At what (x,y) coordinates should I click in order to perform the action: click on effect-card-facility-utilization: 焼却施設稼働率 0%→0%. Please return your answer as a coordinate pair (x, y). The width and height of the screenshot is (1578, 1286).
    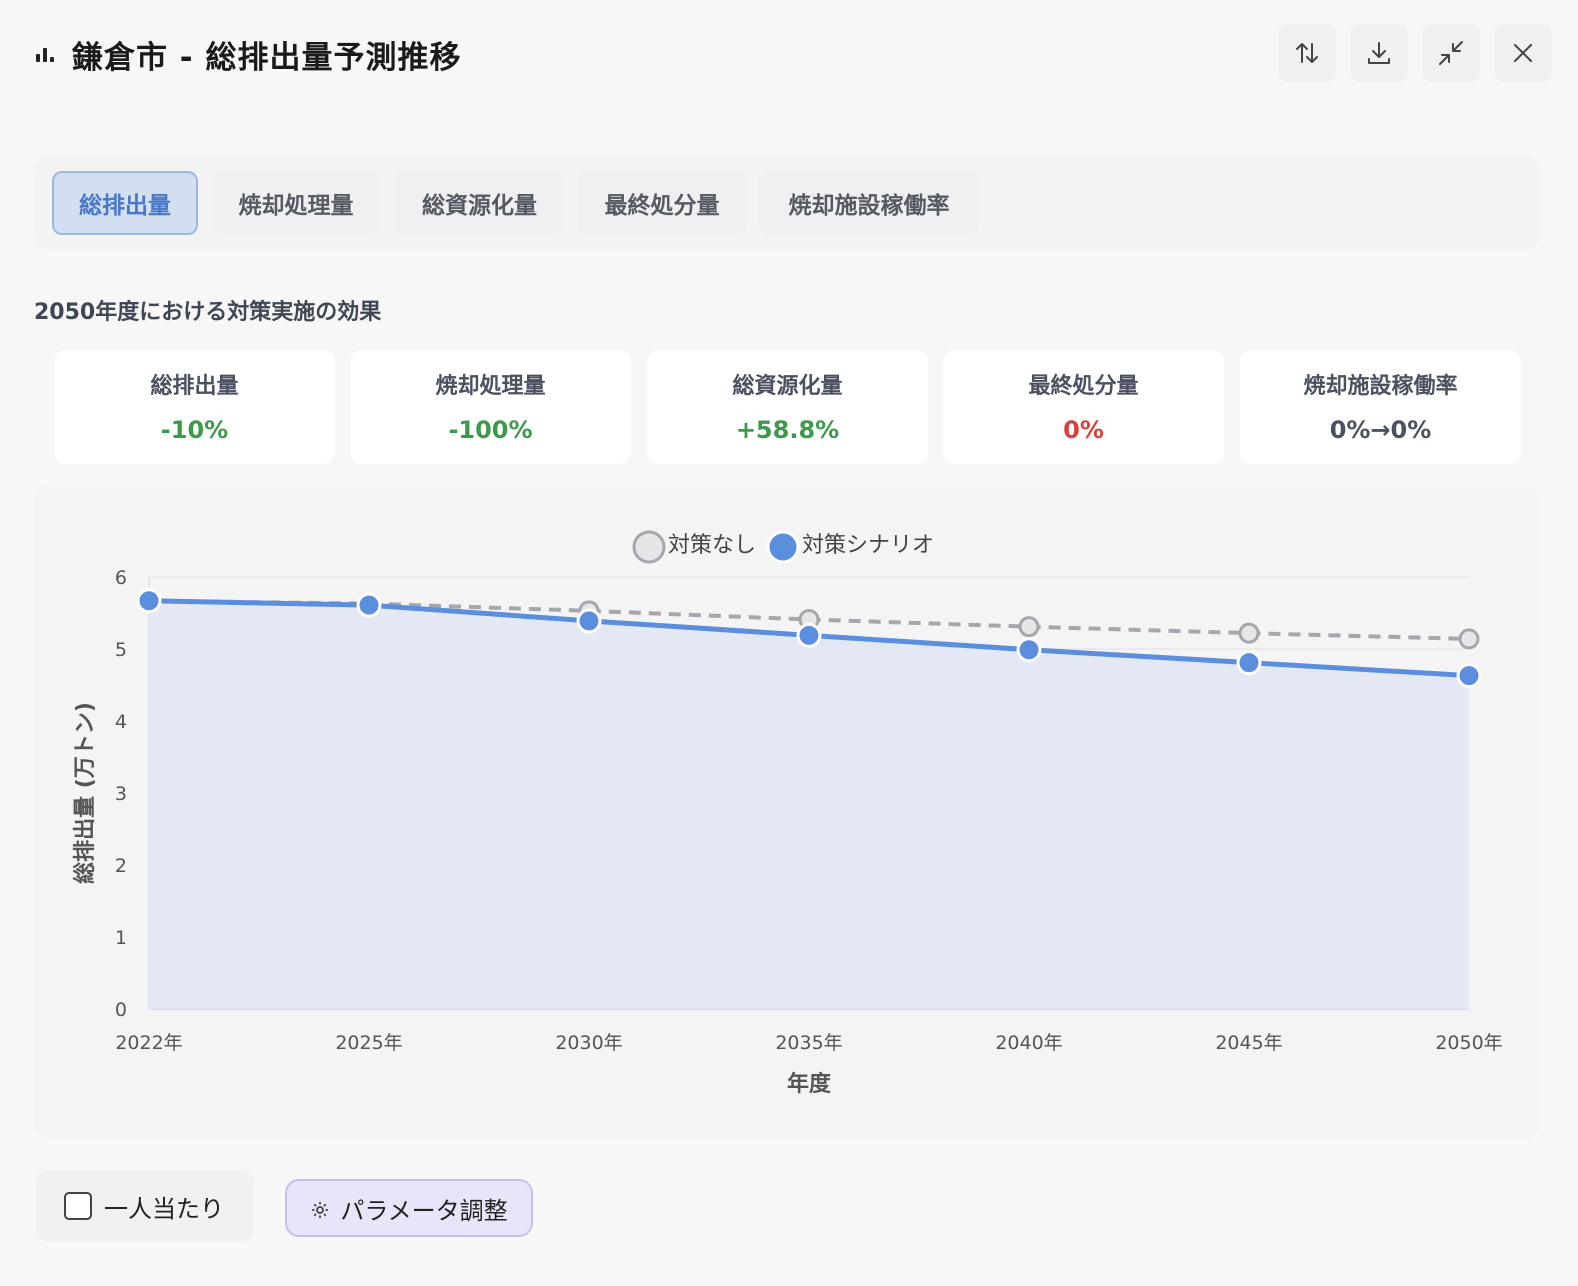
    Looking at the image, I should click on (1380, 407).